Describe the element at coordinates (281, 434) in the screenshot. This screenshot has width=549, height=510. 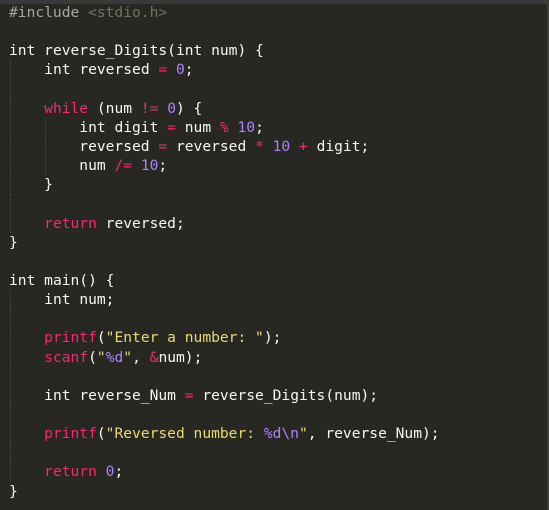
I see `code-token: %d\n` at that location.